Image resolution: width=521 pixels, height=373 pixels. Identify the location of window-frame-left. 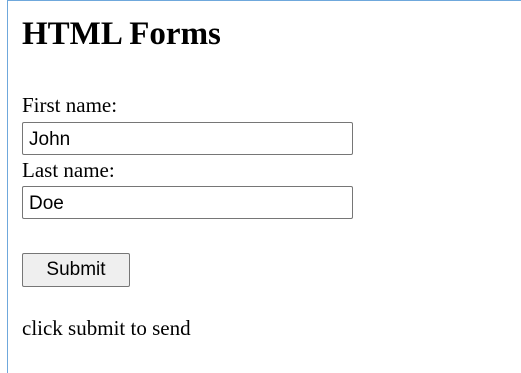
(7, 186).